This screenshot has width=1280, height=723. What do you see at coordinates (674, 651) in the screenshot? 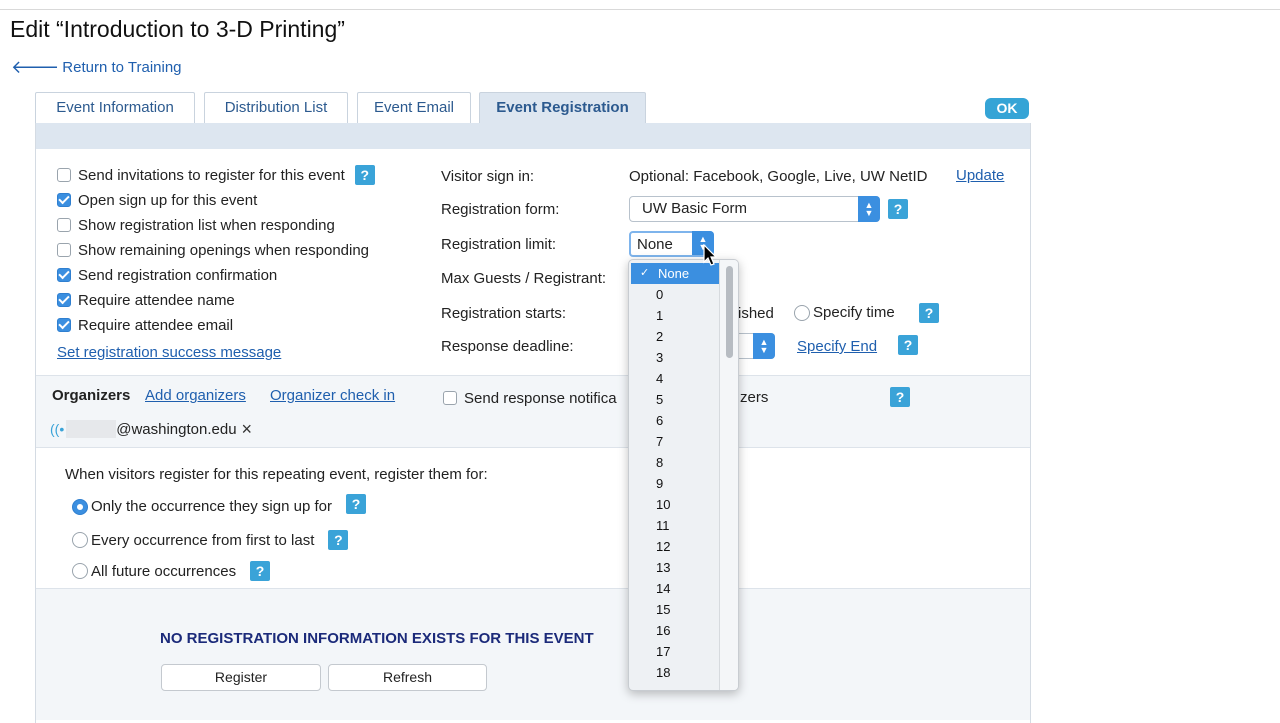
I see `dropdown-option: 17` at bounding box center [674, 651].